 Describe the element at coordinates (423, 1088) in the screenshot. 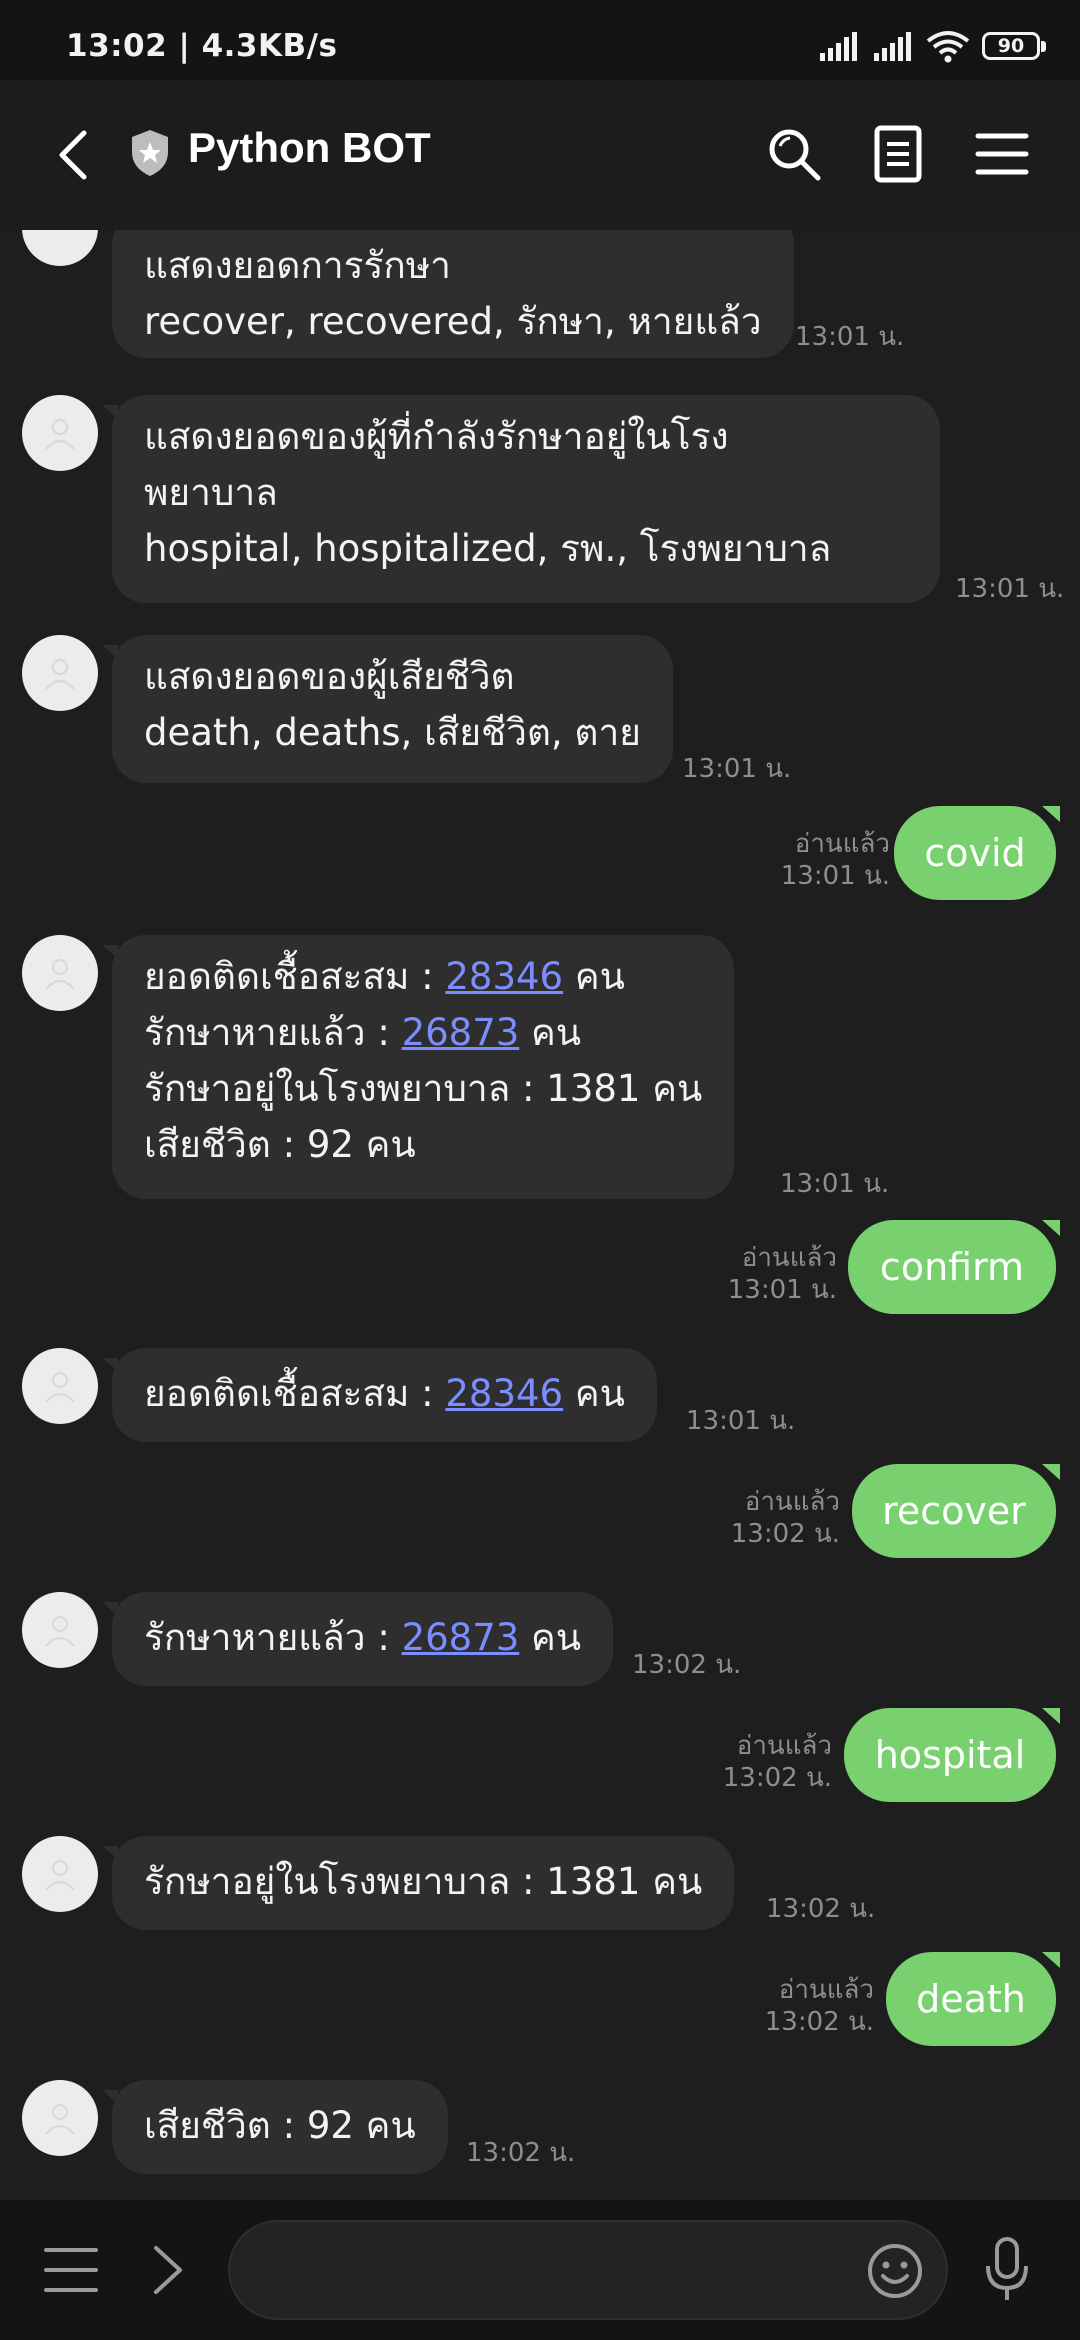

I see `message-text: รักษาอยู่ในโรงพยาบาล : 1381 คน` at that location.